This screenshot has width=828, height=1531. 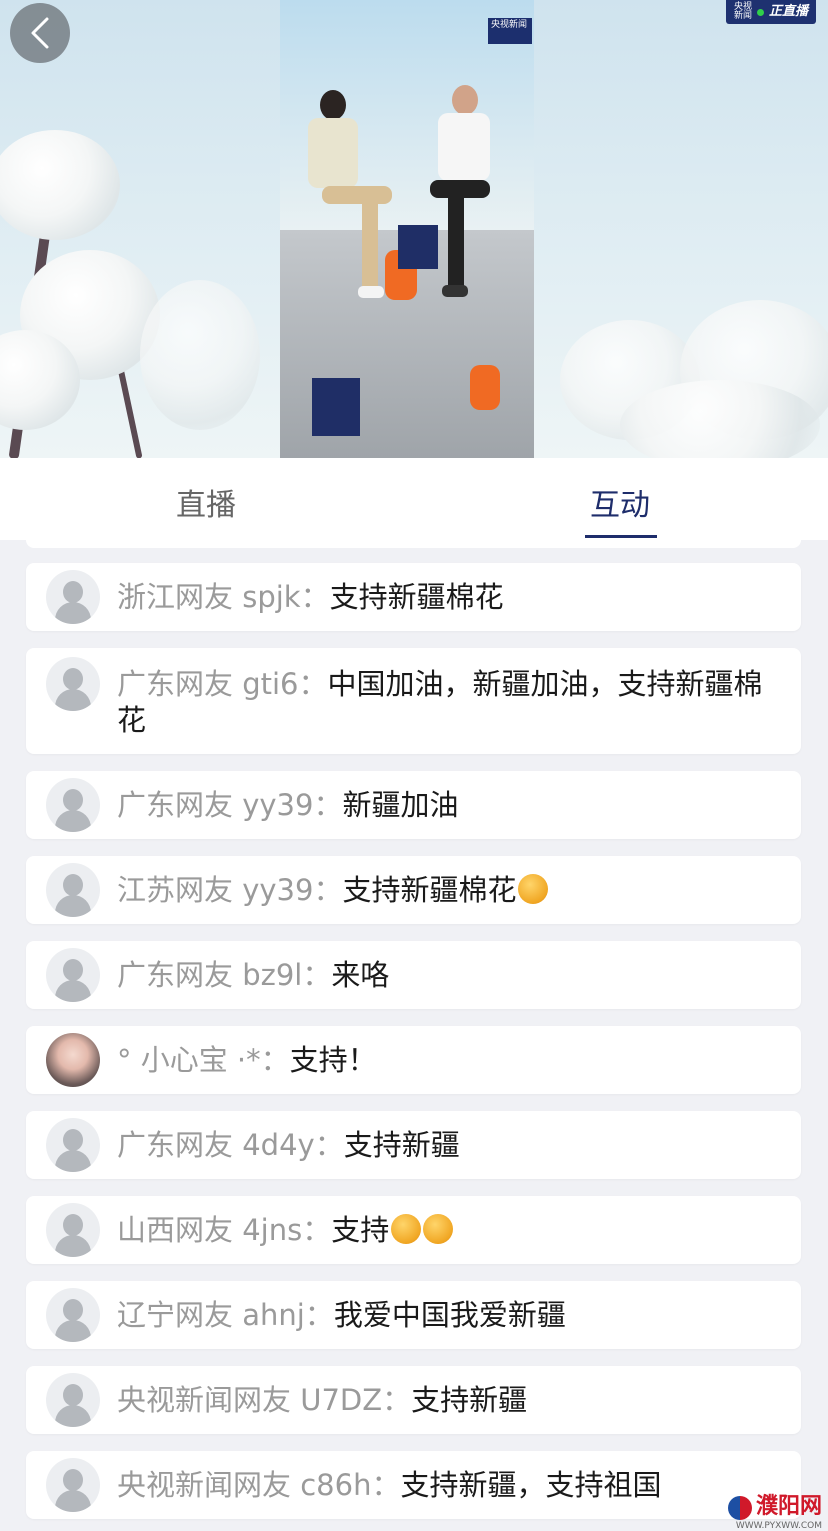 What do you see at coordinates (413, 1060) in the screenshot?
I see `comment-item: ° 小心宝 ·*：支持！` at bounding box center [413, 1060].